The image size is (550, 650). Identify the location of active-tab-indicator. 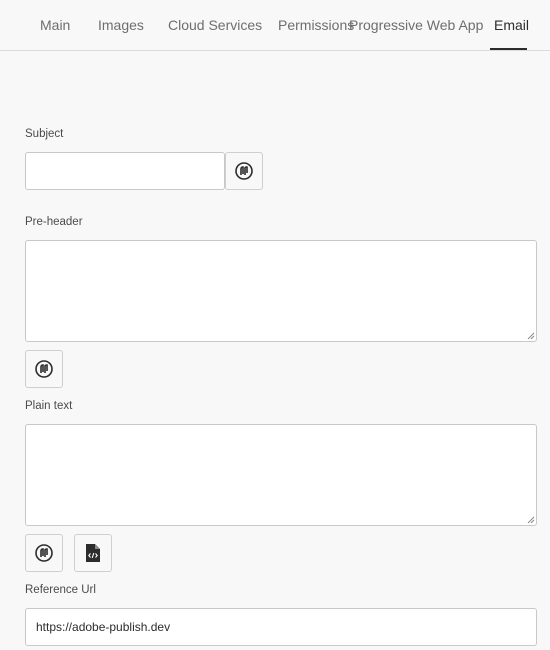
(508, 49).